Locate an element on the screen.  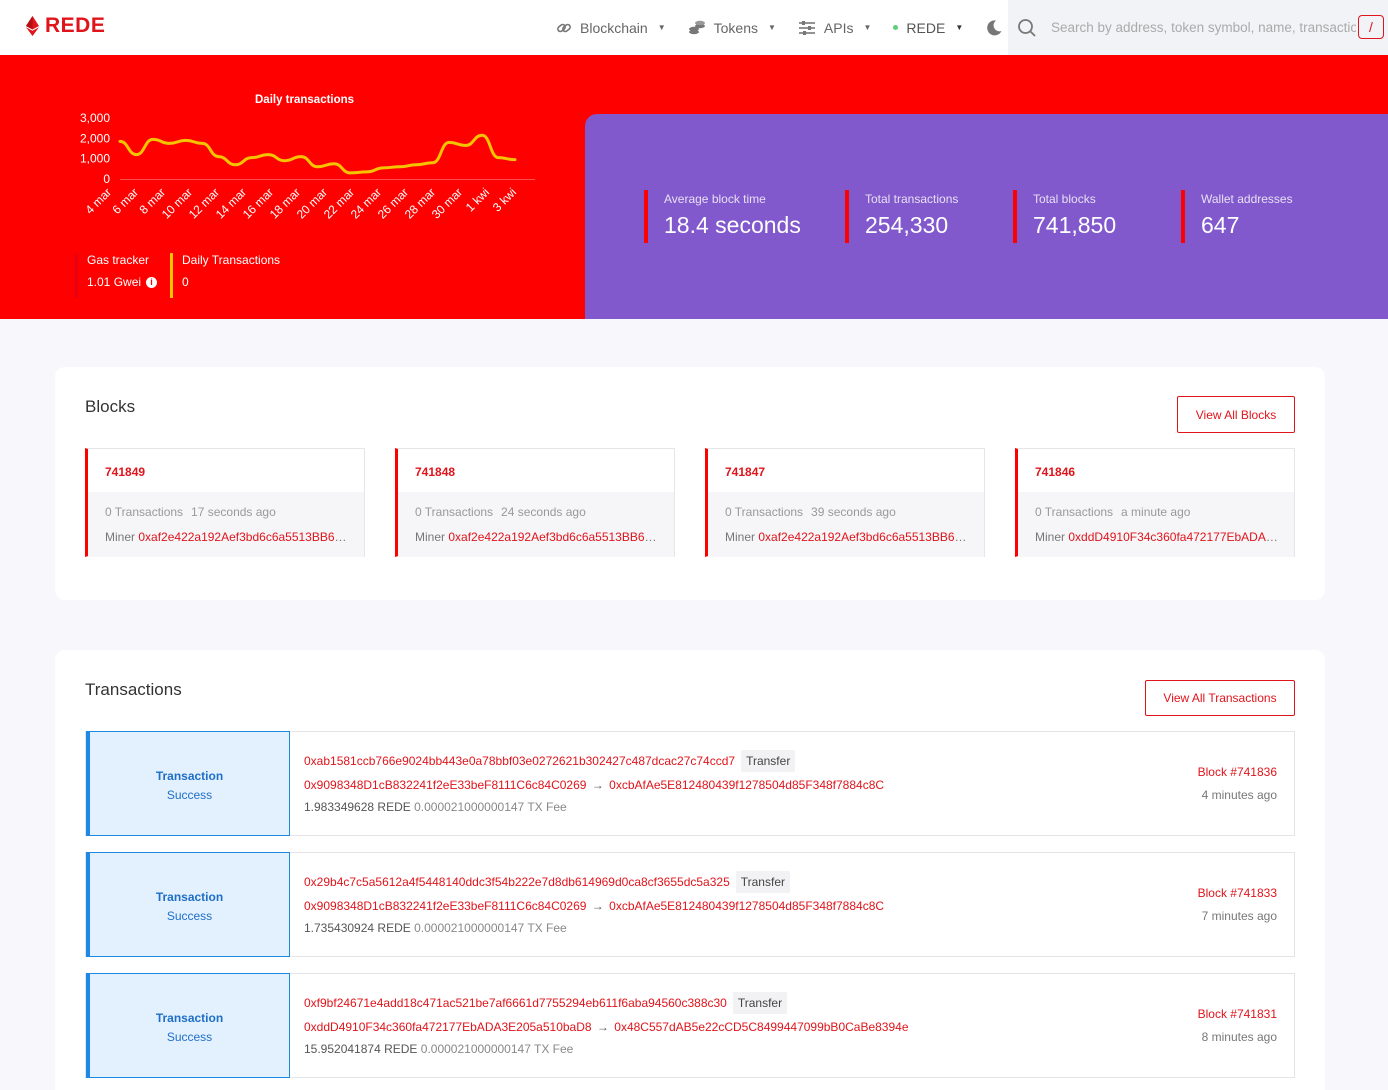
tx-time: 7 minutes ago is located at coordinates (1239, 916).